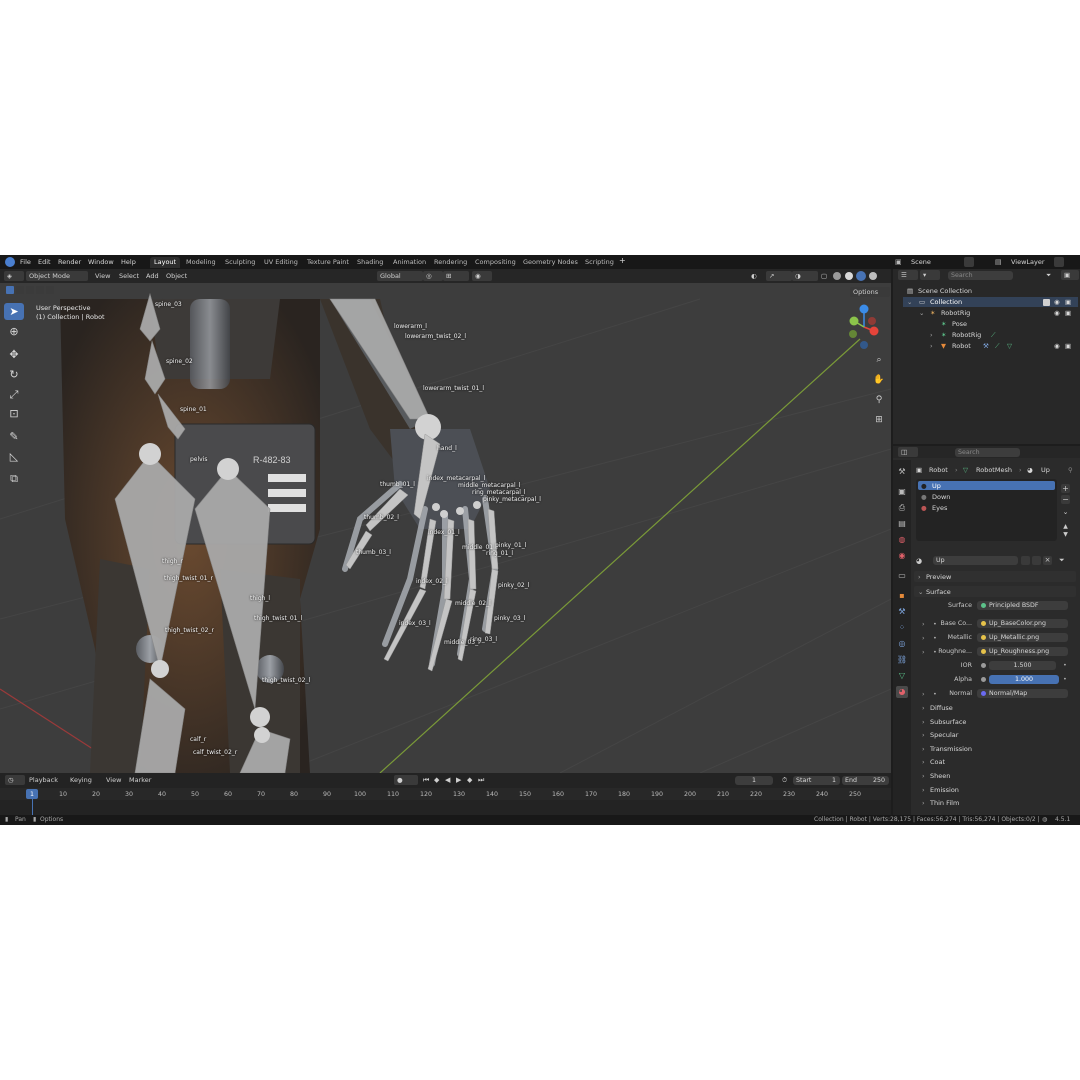 The image size is (1080, 1080). What do you see at coordinates (481, 780) in the screenshot?
I see `jump-end-icon: ⏭` at bounding box center [481, 780].